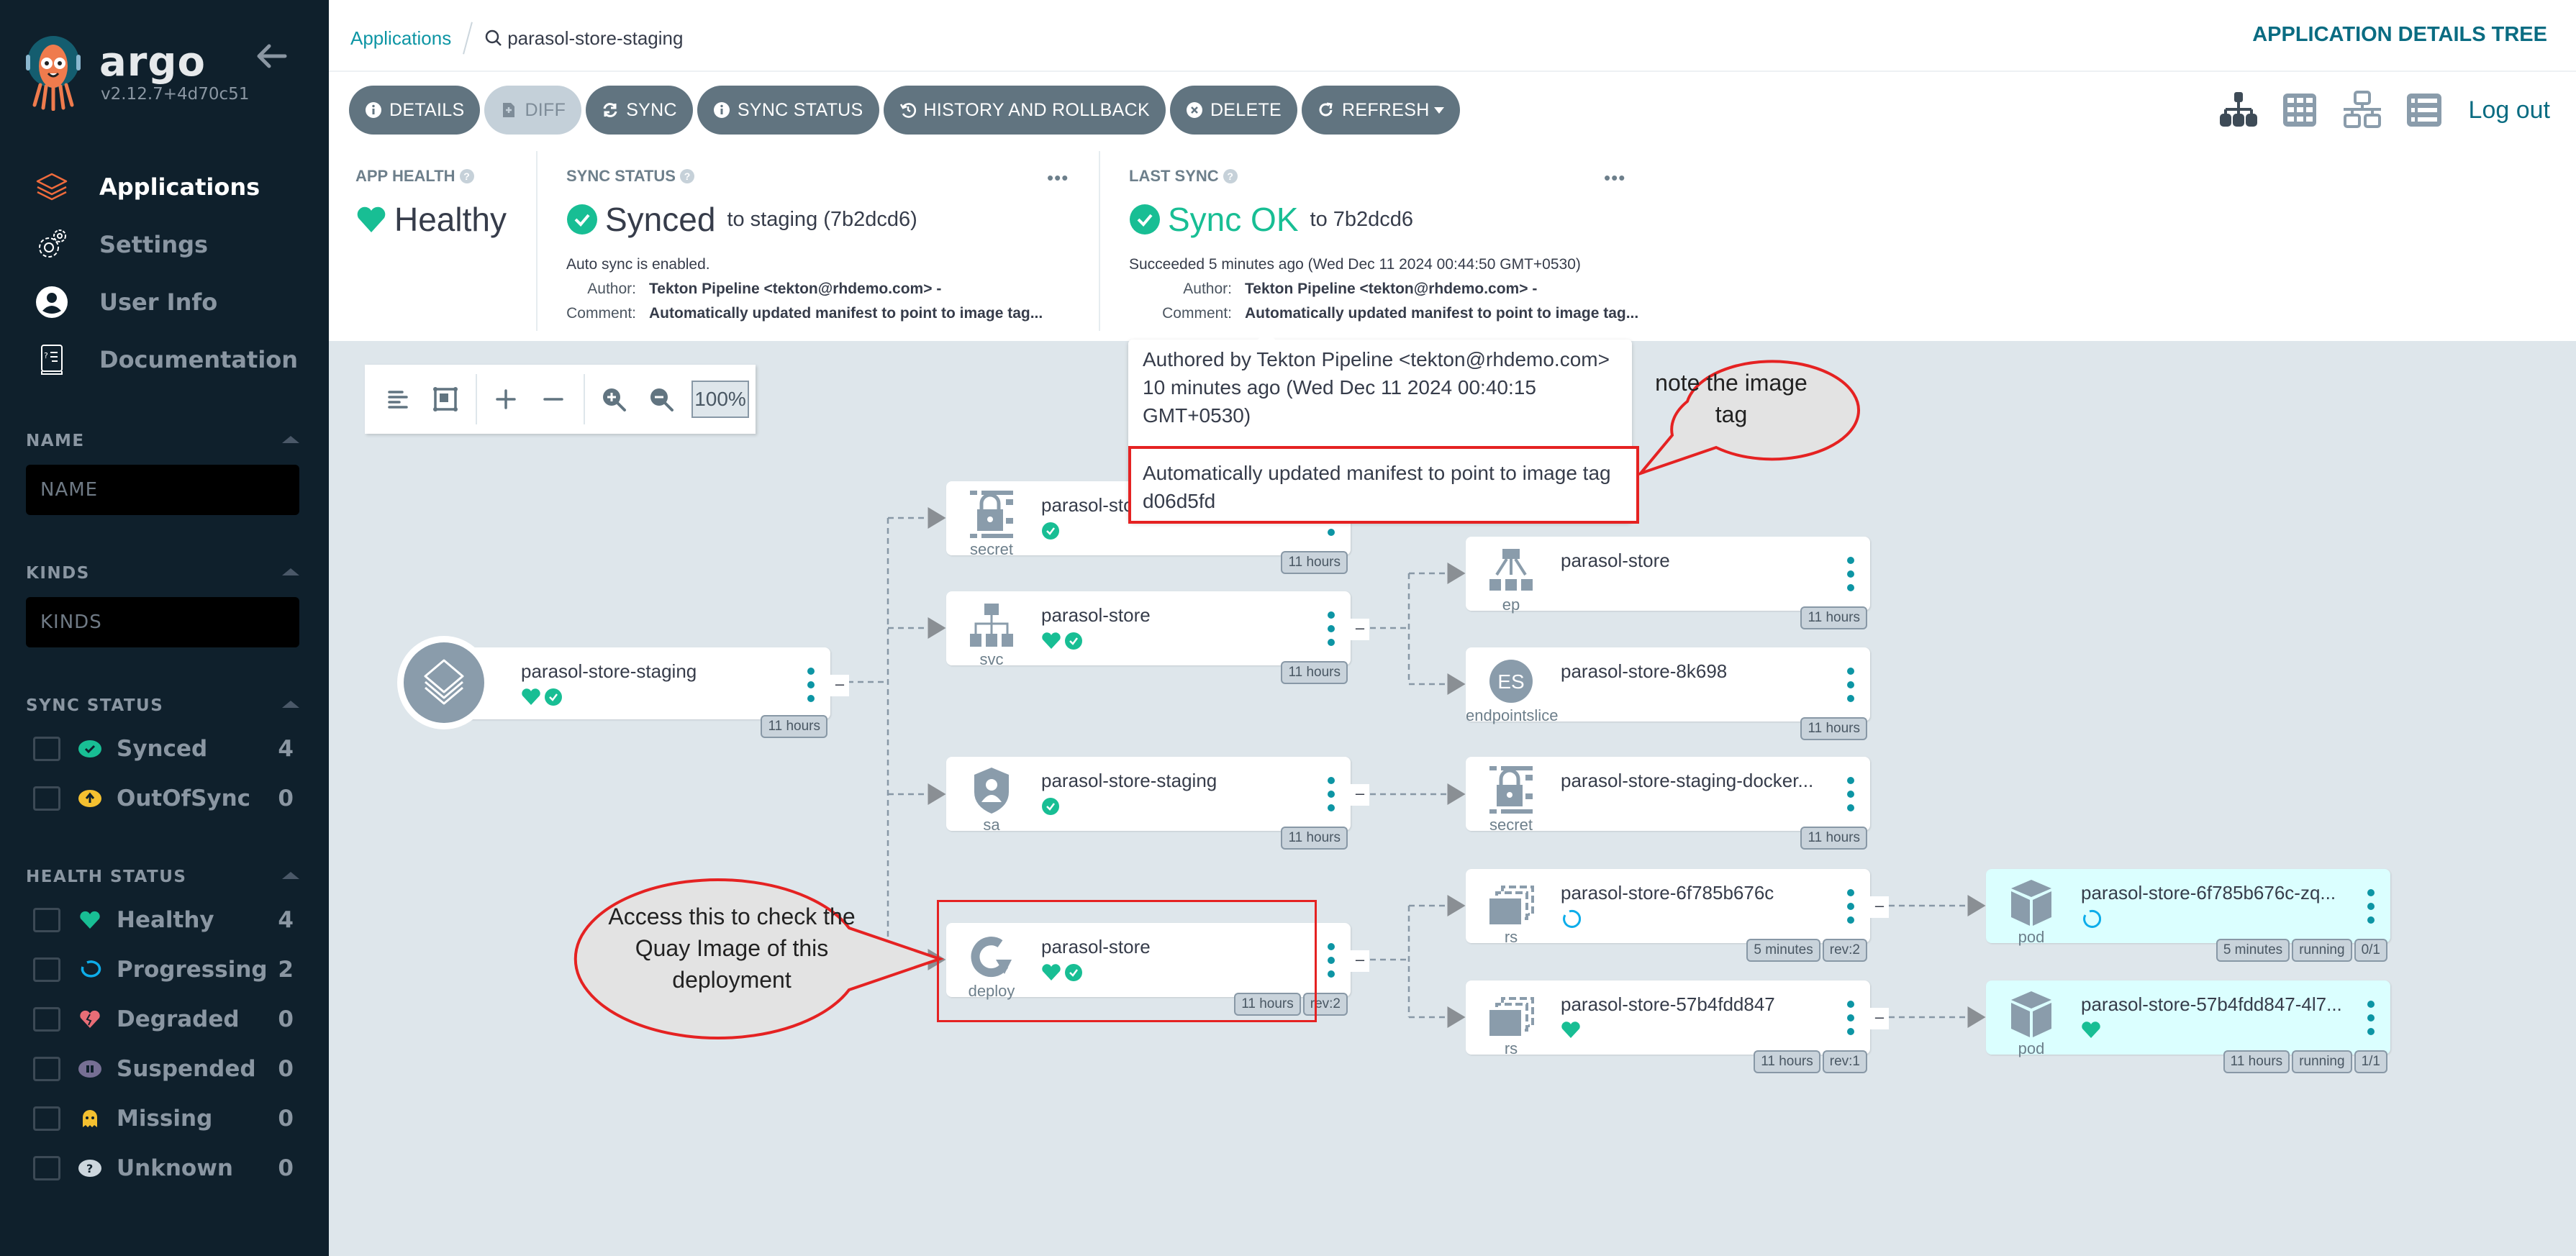 This screenshot has height=1256, width=2576. Describe the element at coordinates (1233, 219) in the screenshot. I see `last-sync-value: Sync OK` at that location.